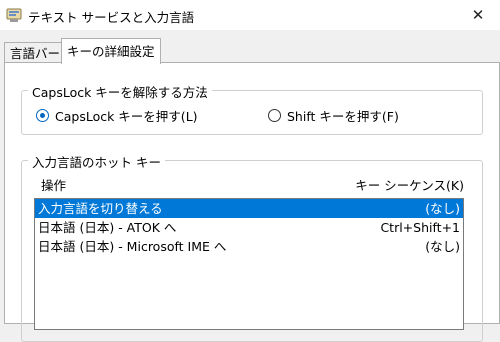  I want to click on tab-advanced-key-settings: キーの詳細設定, so click(111, 51).